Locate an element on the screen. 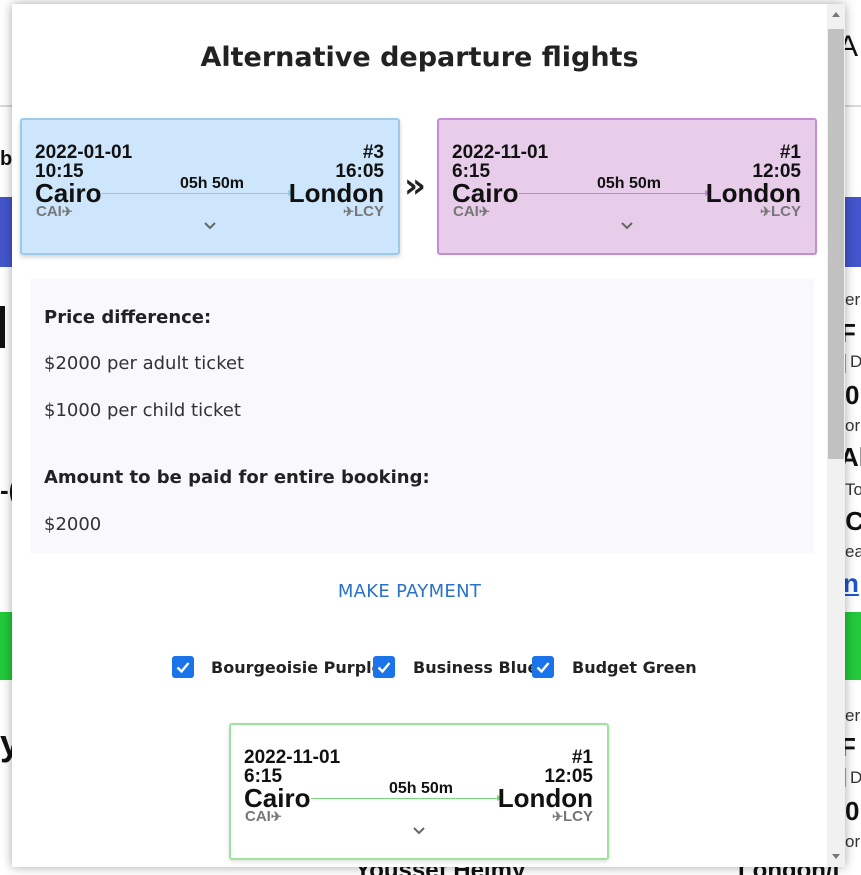  make-payment-button: MAKE PAYMENT is located at coordinates (409, 591).